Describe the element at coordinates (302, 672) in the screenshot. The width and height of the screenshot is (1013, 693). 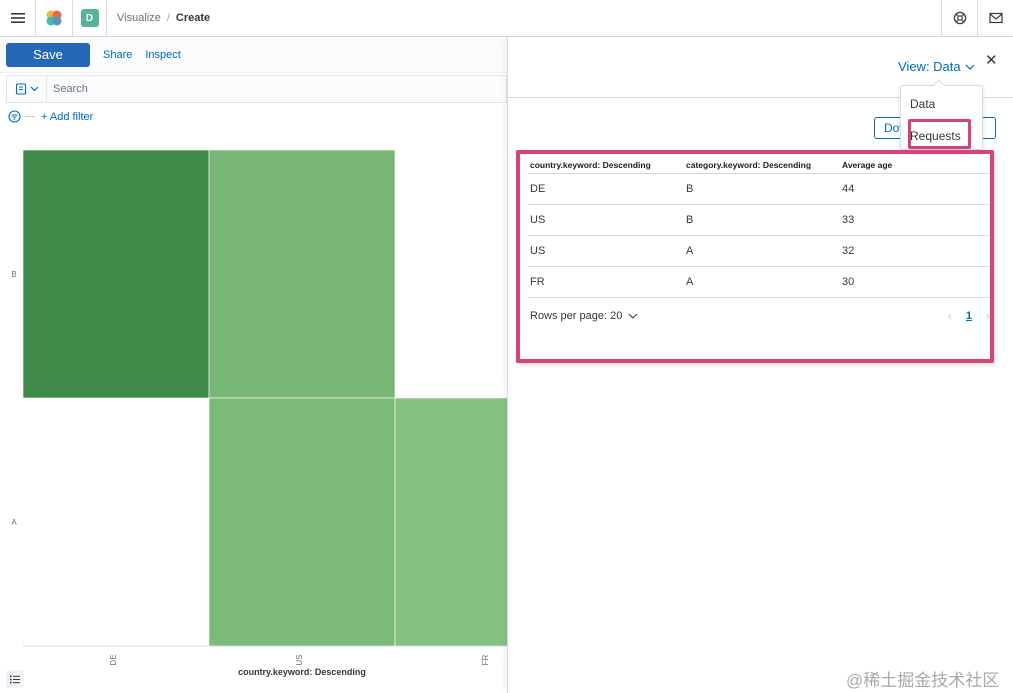
I see `x-axis-title: country.keyword: Descending` at that location.